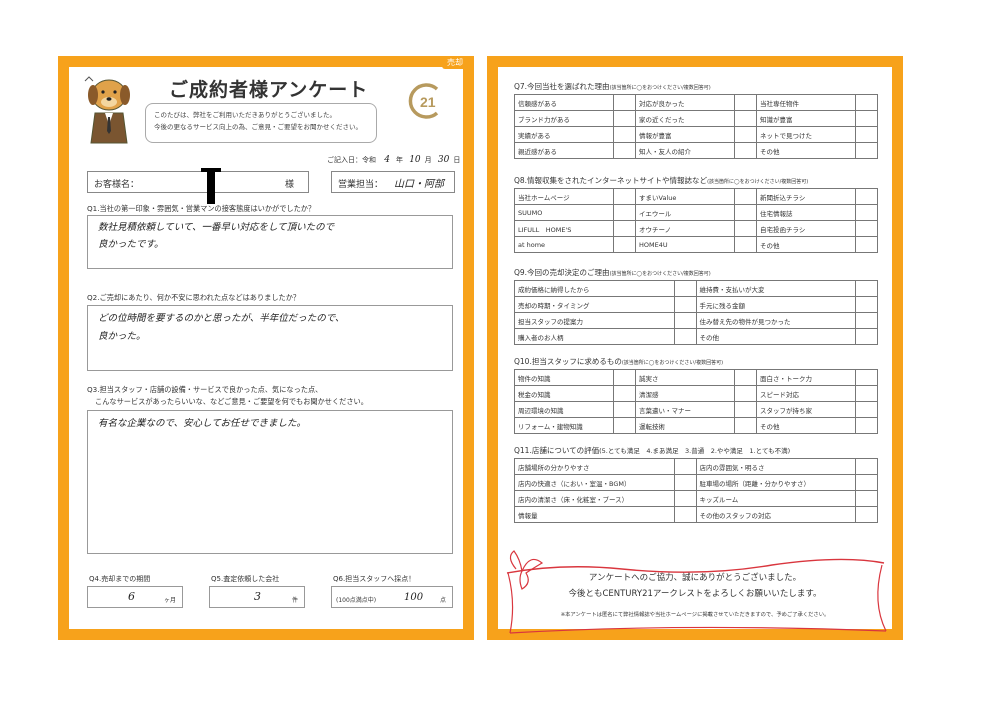 Image resolution: width=1000 pixels, height=707 pixels. What do you see at coordinates (374, 579) in the screenshot?
I see `q6-question: Q6.担当スタッフへ採点！` at bounding box center [374, 579].